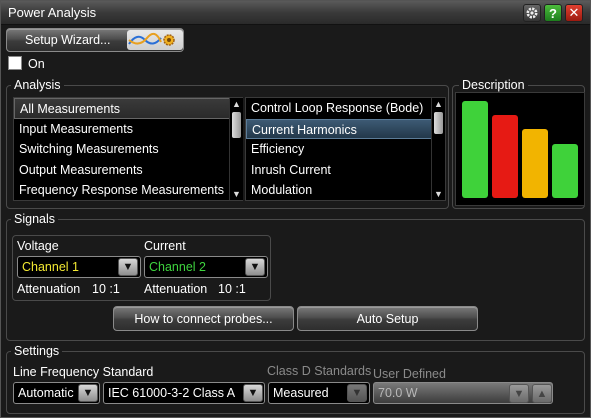  I want to click on auto-setup-label: Auto Setup, so click(387, 318).